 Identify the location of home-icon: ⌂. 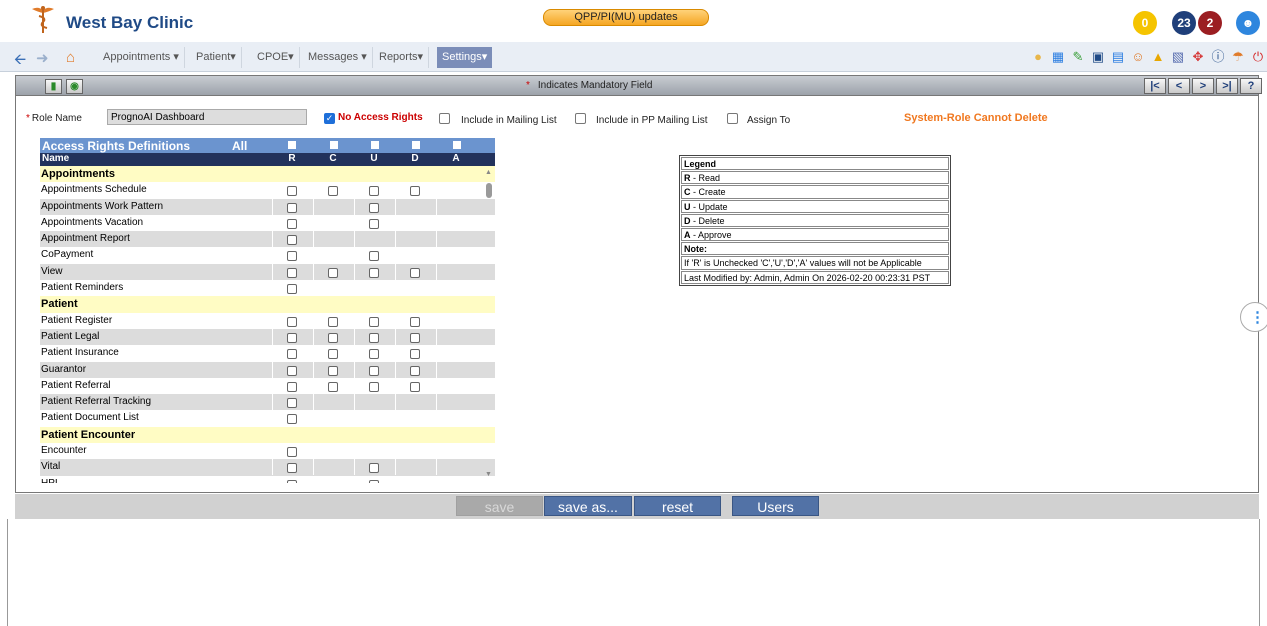
(70, 57).